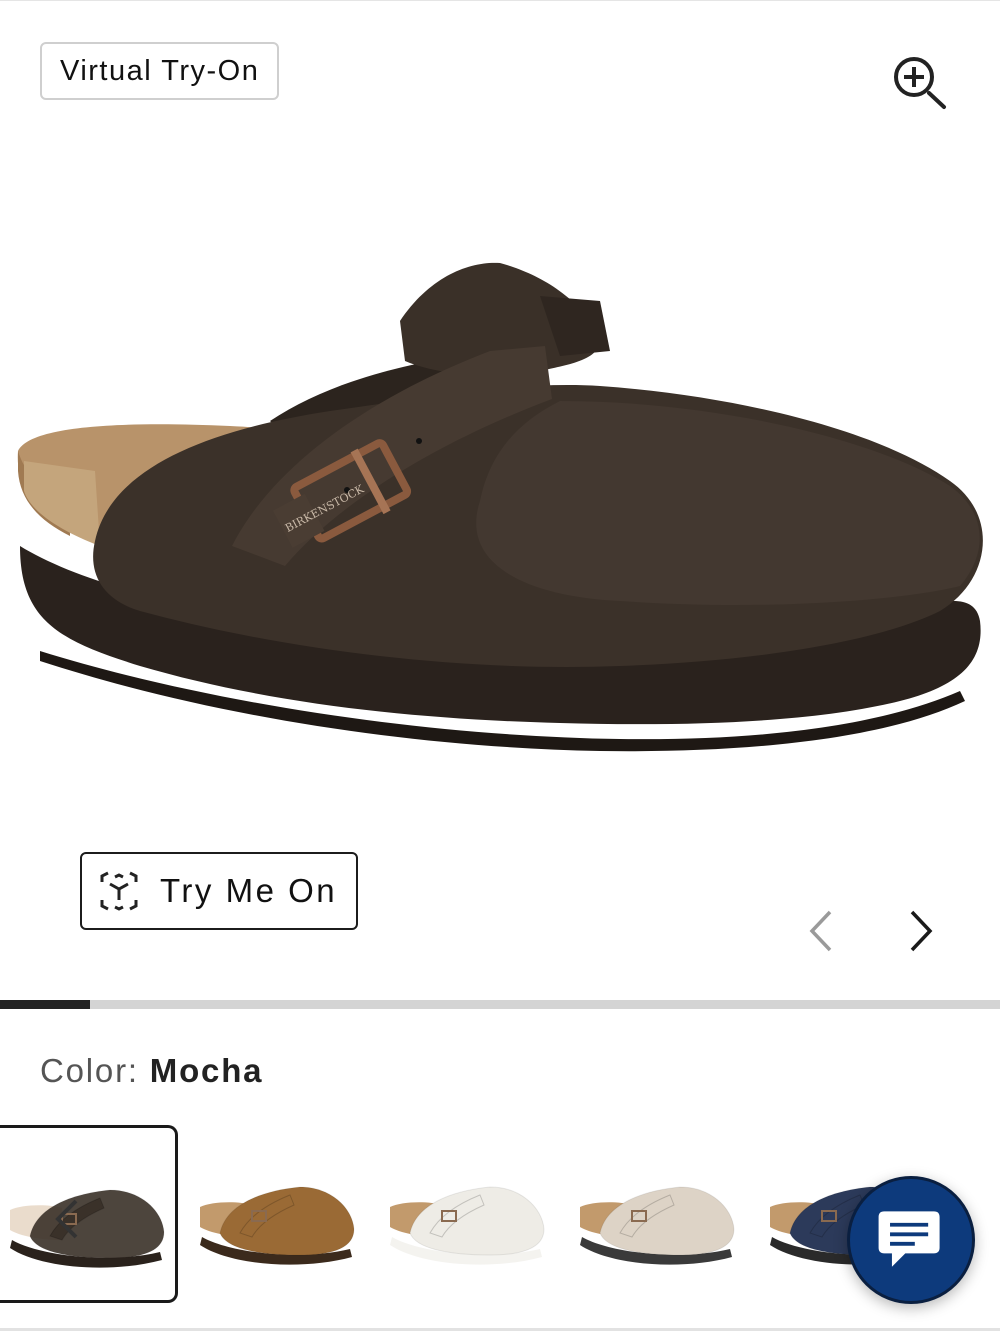 The image size is (1000, 1333). Describe the element at coordinates (500, 1329) in the screenshot. I see `divider` at that location.